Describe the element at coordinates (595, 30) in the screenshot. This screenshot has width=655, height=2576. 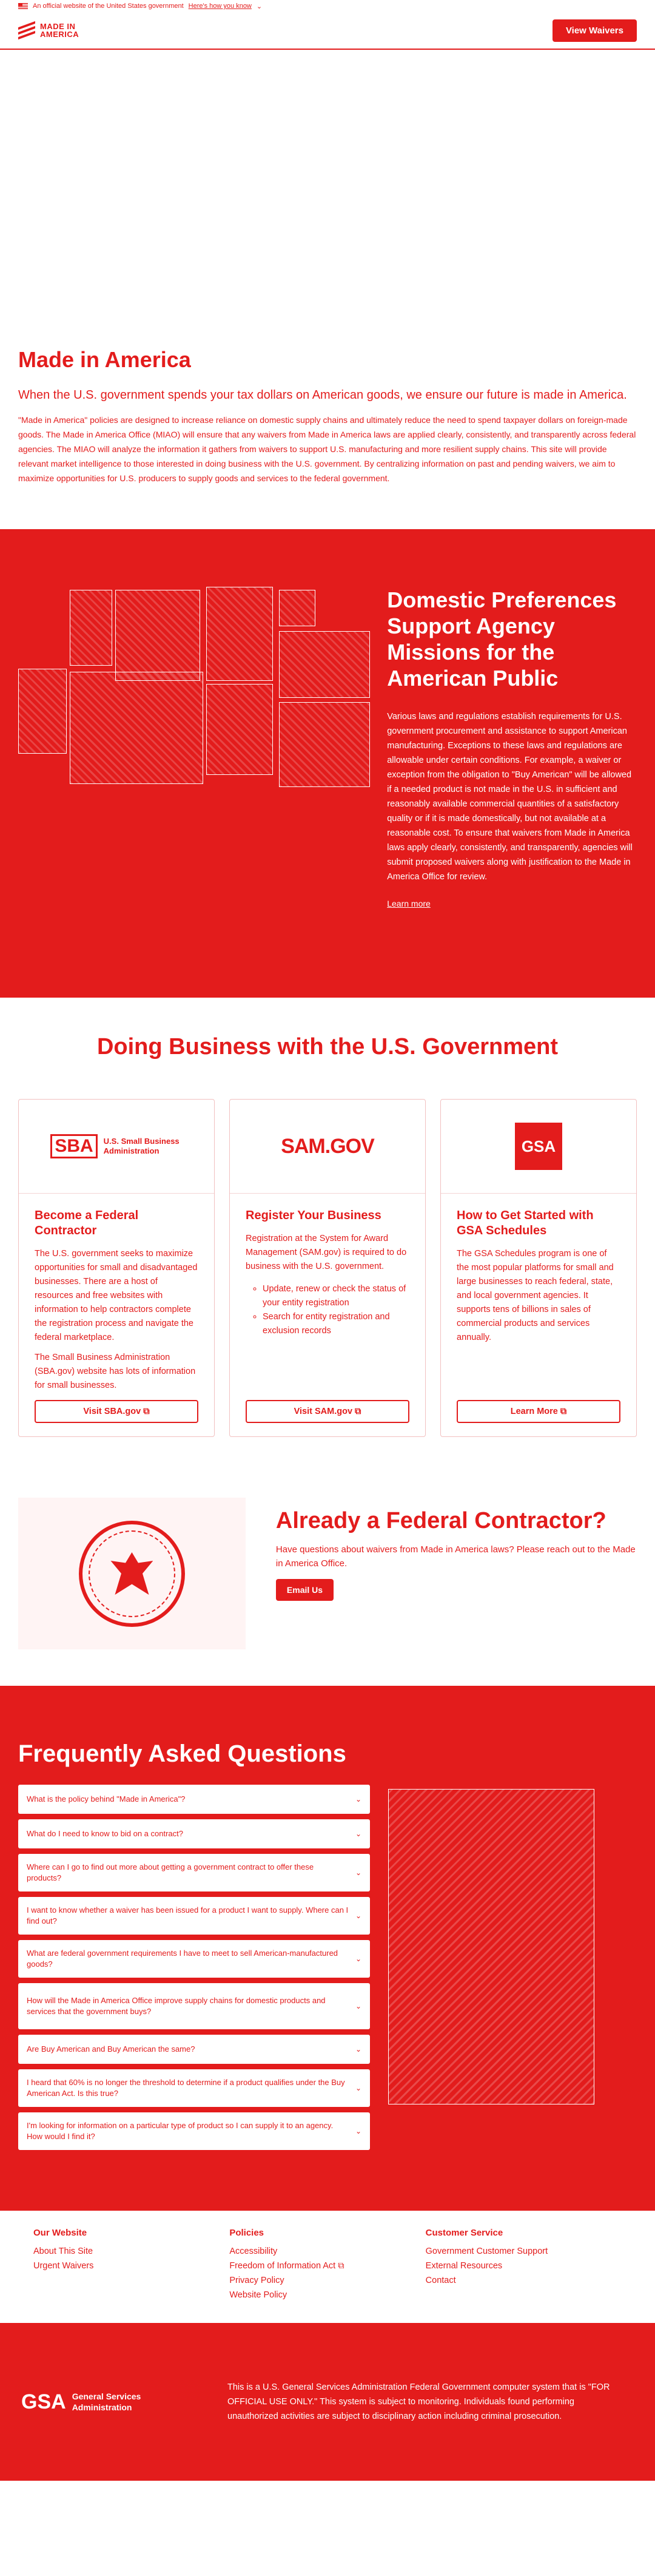
I see `view-waivers-button: View Waivers` at that location.